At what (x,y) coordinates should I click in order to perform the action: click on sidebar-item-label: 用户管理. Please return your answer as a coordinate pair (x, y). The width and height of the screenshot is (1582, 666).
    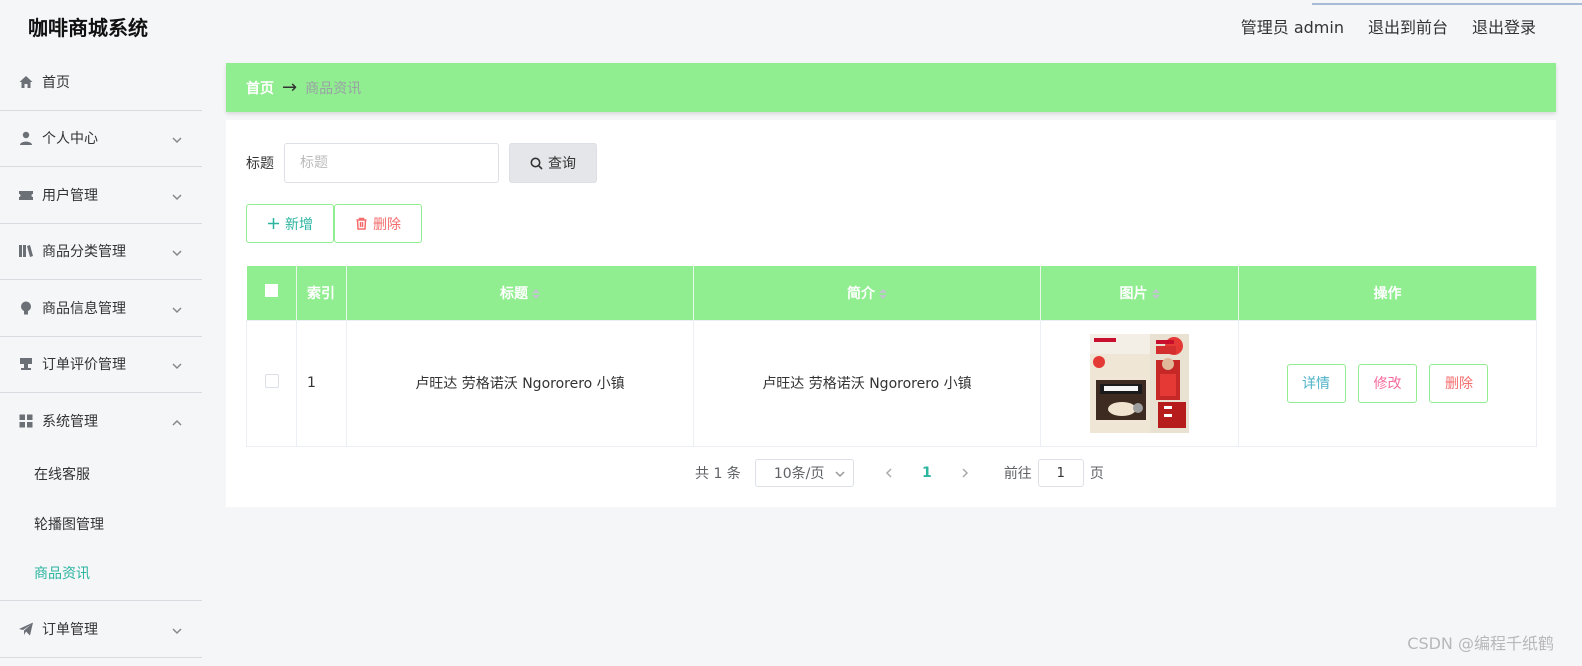
    Looking at the image, I should click on (70, 195).